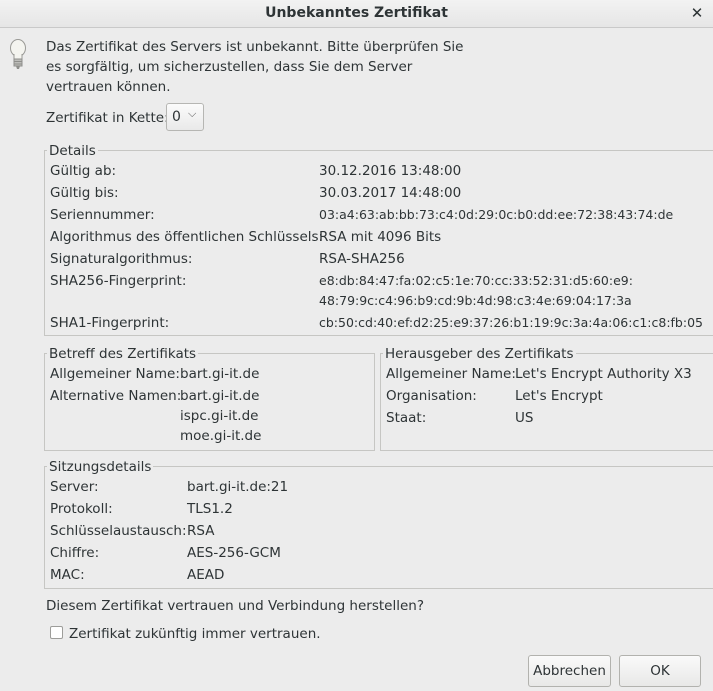 The width and height of the screenshot is (713, 691). What do you see at coordinates (406, 418) in the screenshot?
I see `issuer-label: Staat:` at bounding box center [406, 418].